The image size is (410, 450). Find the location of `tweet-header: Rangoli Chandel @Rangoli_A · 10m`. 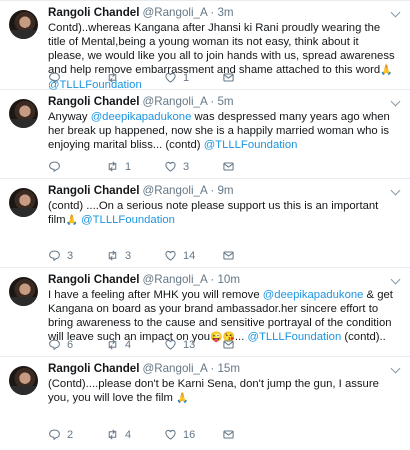

tweet-header: Rangoli Chandel @Rangoli_A · 10m is located at coordinates (225, 280).